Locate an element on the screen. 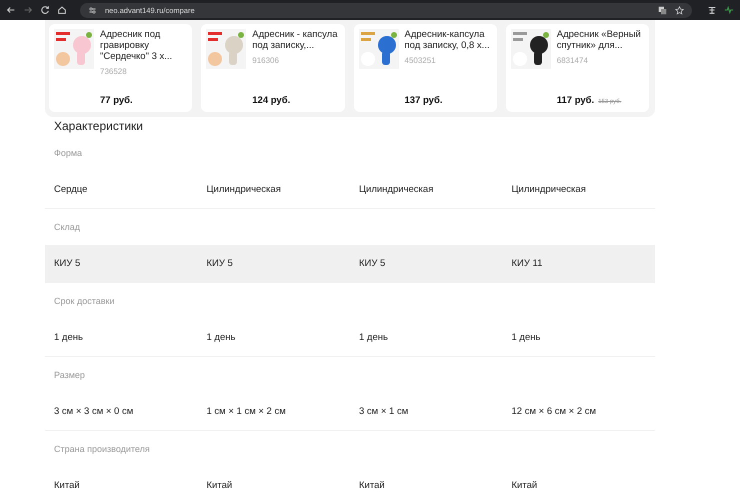  section-title: Характеристики is located at coordinates (98, 127).